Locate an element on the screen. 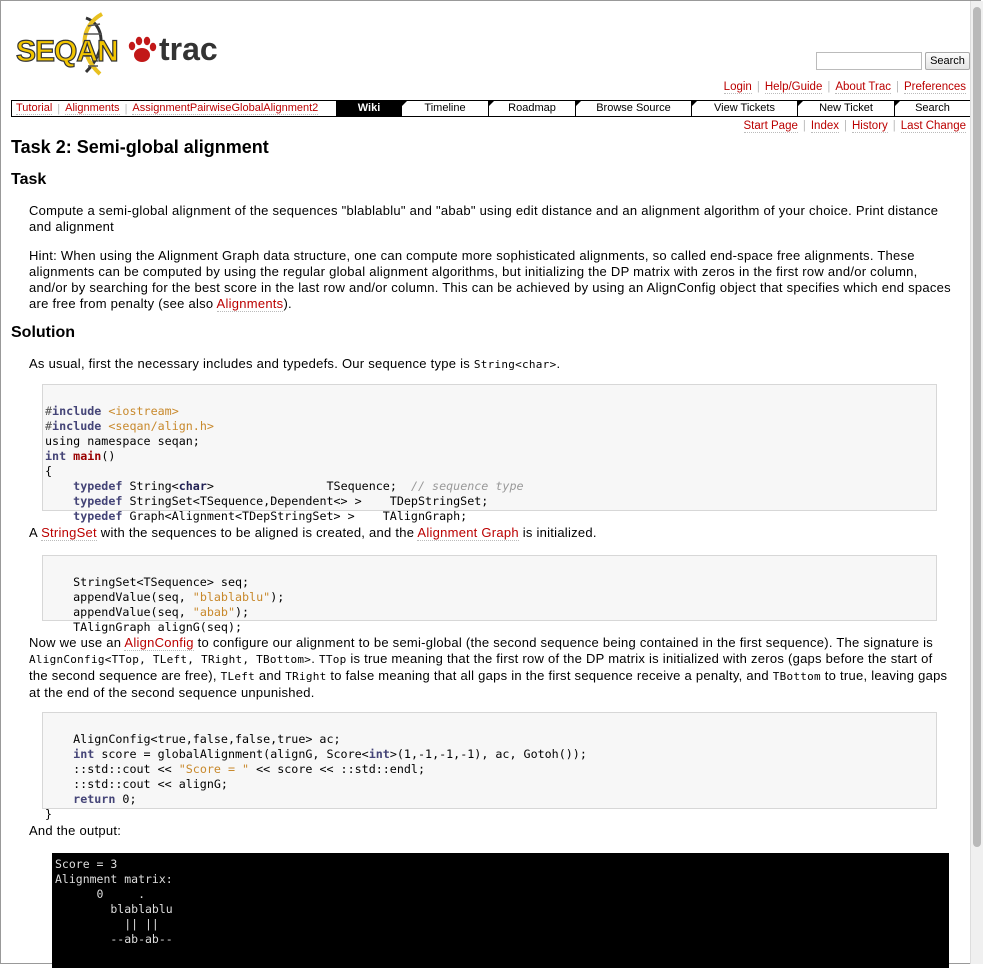 This screenshot has height=968, width=983. code-line: int main() is located at coordinates (80, 456).